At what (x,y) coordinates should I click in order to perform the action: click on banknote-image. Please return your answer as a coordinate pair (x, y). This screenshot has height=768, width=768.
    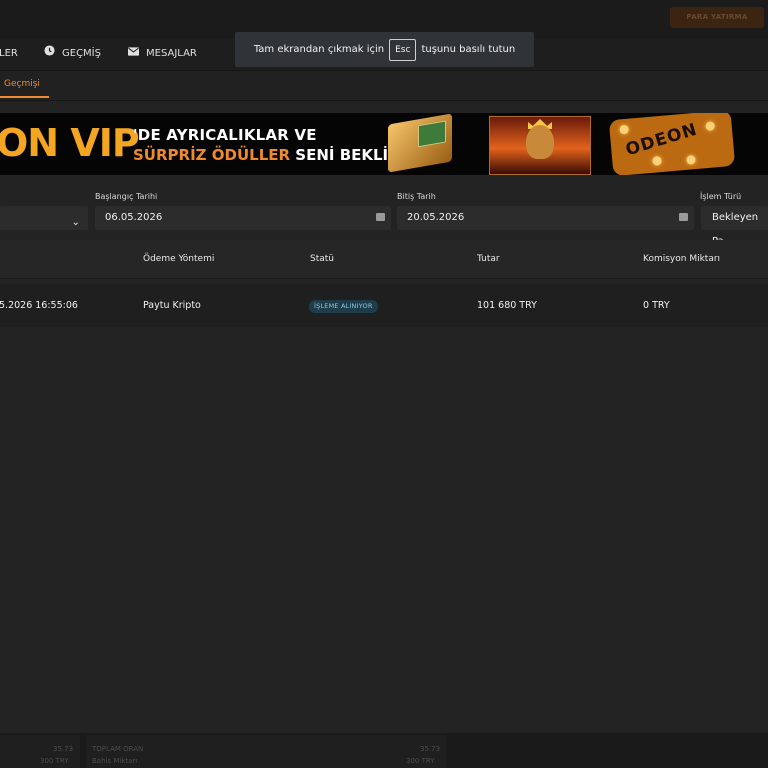
    Looking at the image, I should click on (432, 134).